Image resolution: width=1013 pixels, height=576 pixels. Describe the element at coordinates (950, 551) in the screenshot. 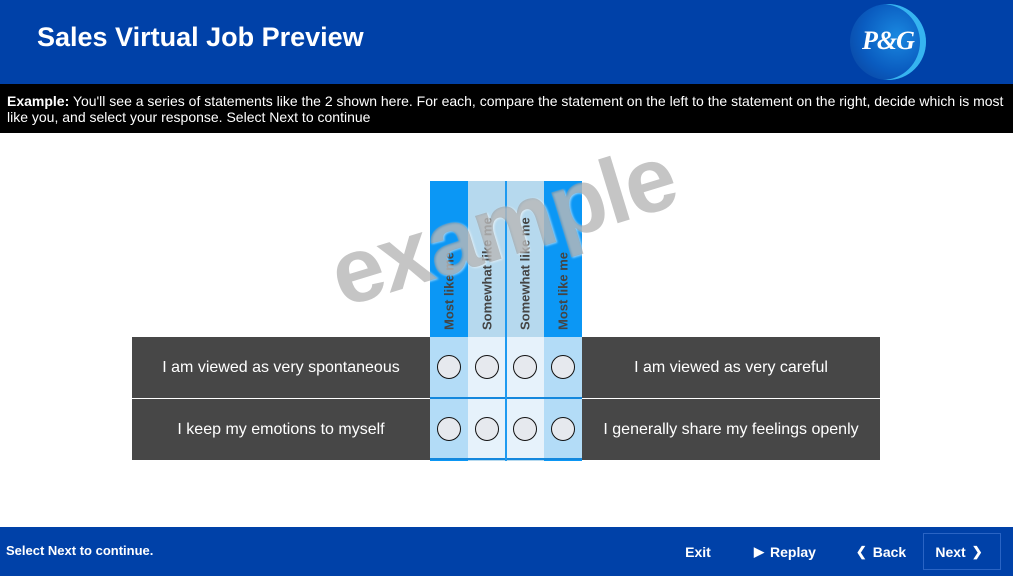

I see `next-label: Next` at that location.